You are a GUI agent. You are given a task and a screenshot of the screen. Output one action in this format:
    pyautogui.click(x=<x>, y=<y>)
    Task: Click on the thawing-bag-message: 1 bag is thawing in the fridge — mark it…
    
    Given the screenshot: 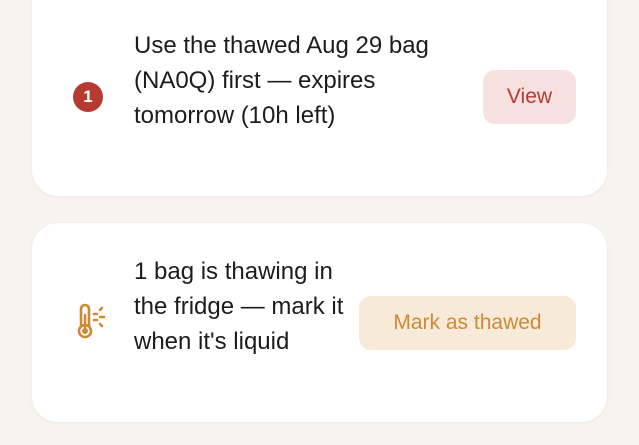 What is the action you would take?
    pyautogui.click(x=239, y=306)
    